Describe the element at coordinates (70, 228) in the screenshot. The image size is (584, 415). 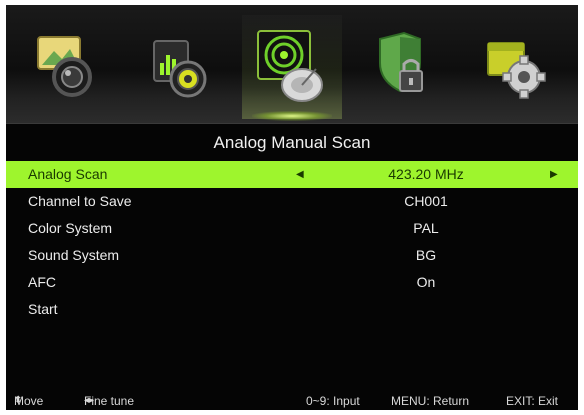
I see `row-label: Color System` at that location.